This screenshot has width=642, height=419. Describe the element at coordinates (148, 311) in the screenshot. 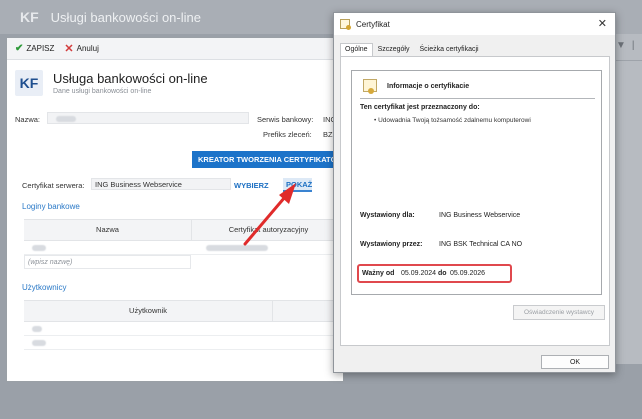

I see `users-col-user: Użytkownik` at that location.